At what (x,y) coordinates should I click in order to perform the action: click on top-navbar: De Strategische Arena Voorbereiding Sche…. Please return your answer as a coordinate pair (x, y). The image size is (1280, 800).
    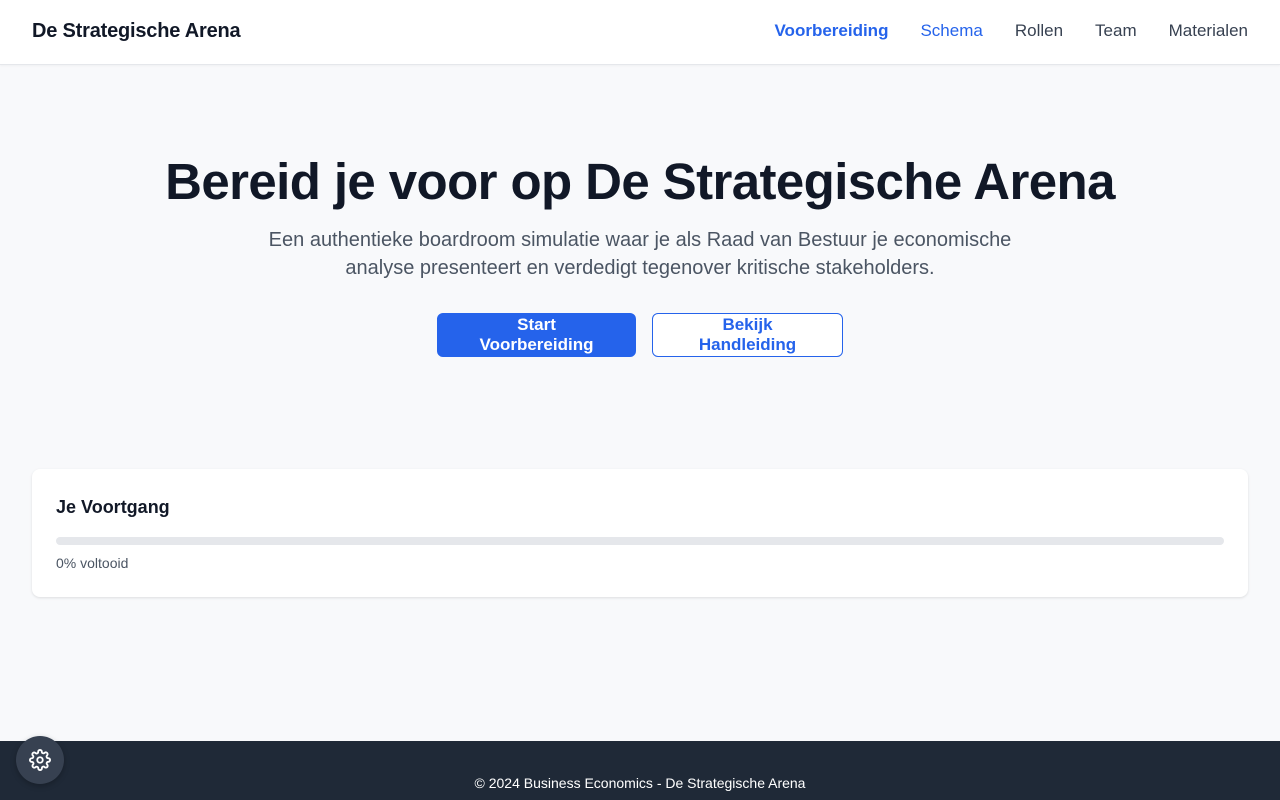
    Looking at the image, I should click on (640, 32).